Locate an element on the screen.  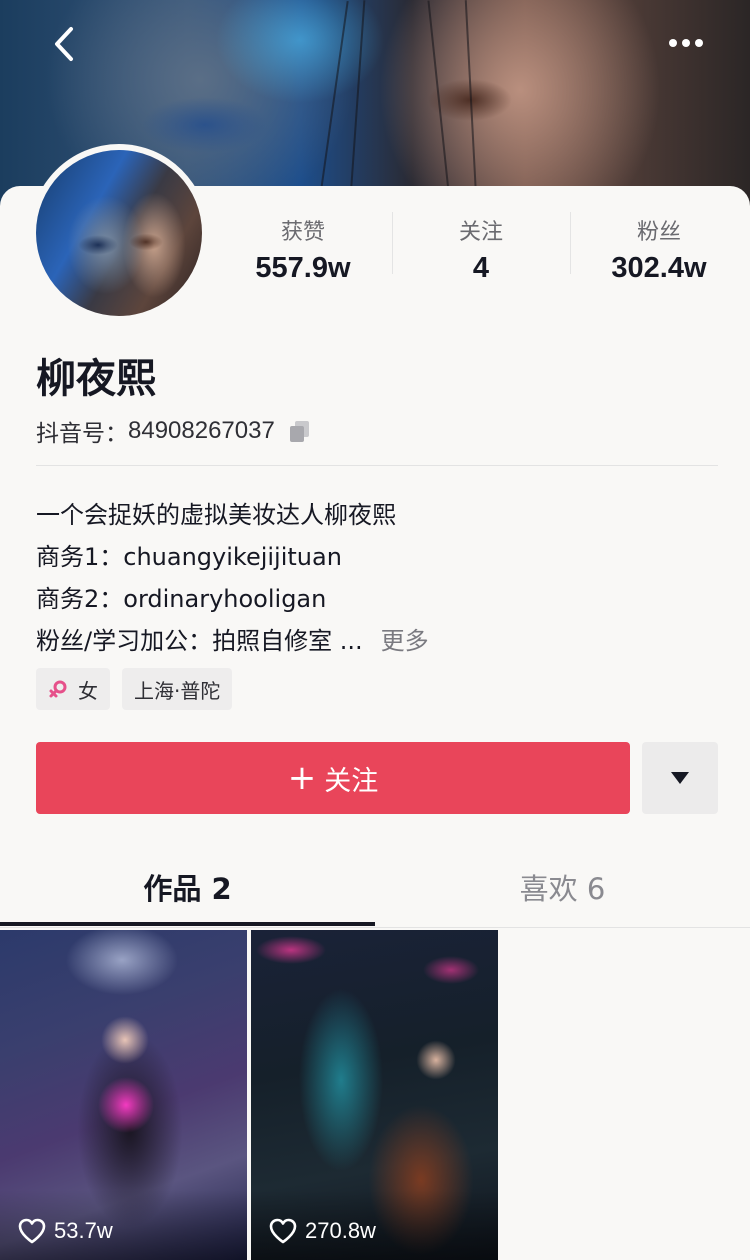
stat-followers: 粉丝 302.4w is located at coordinates (659, 246).